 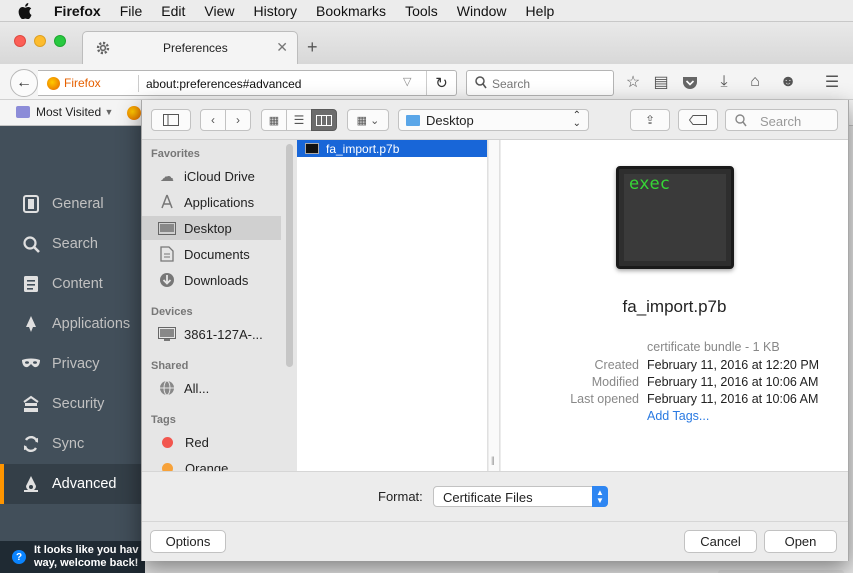 I want to click on reading-list-icon: ▤, so click(x=661, y=82).